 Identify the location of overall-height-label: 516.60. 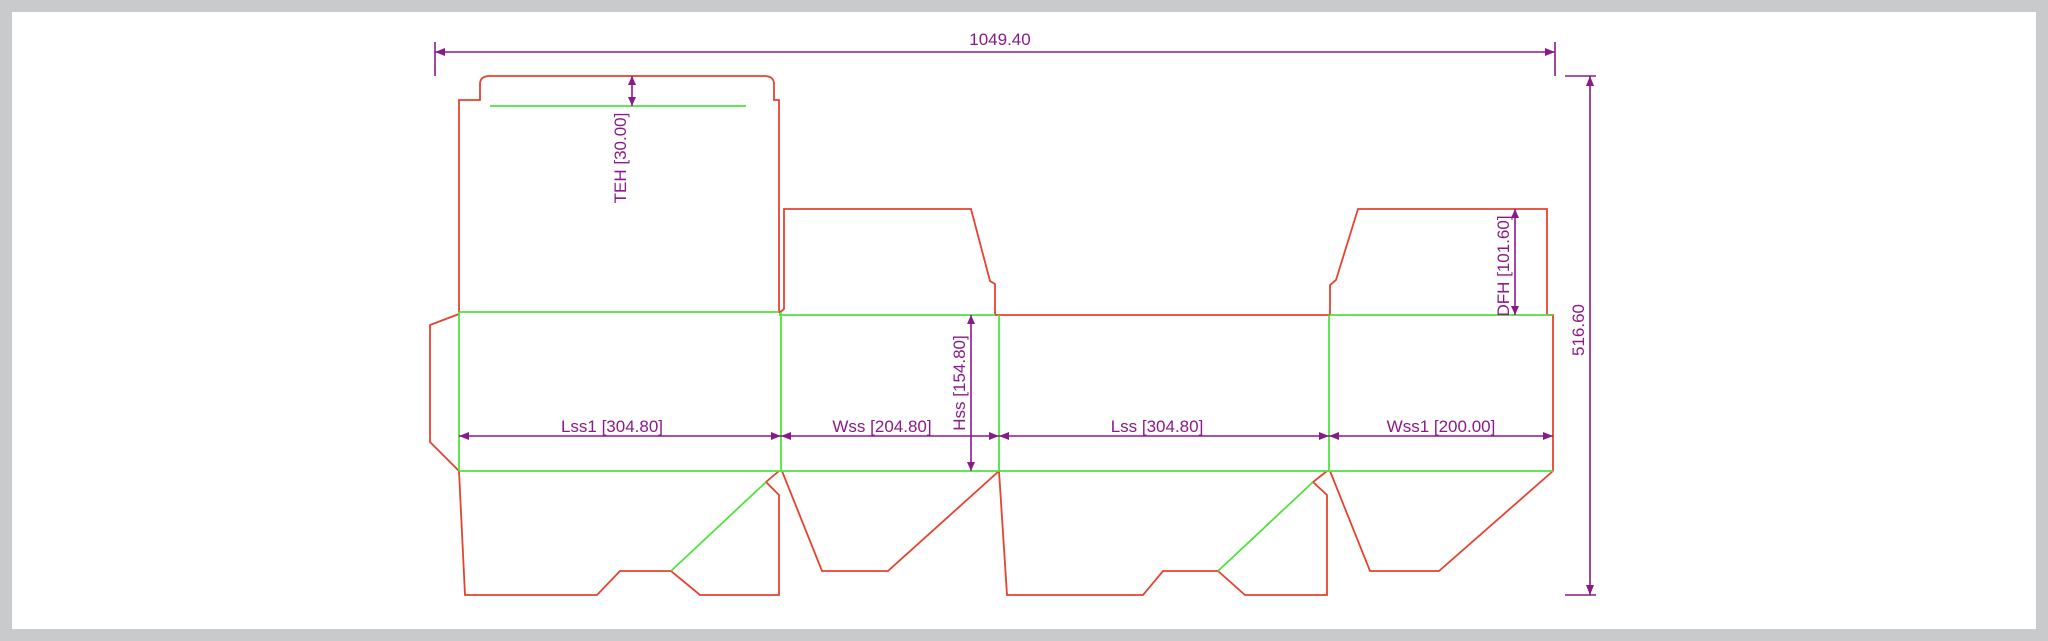
(1578, 330).